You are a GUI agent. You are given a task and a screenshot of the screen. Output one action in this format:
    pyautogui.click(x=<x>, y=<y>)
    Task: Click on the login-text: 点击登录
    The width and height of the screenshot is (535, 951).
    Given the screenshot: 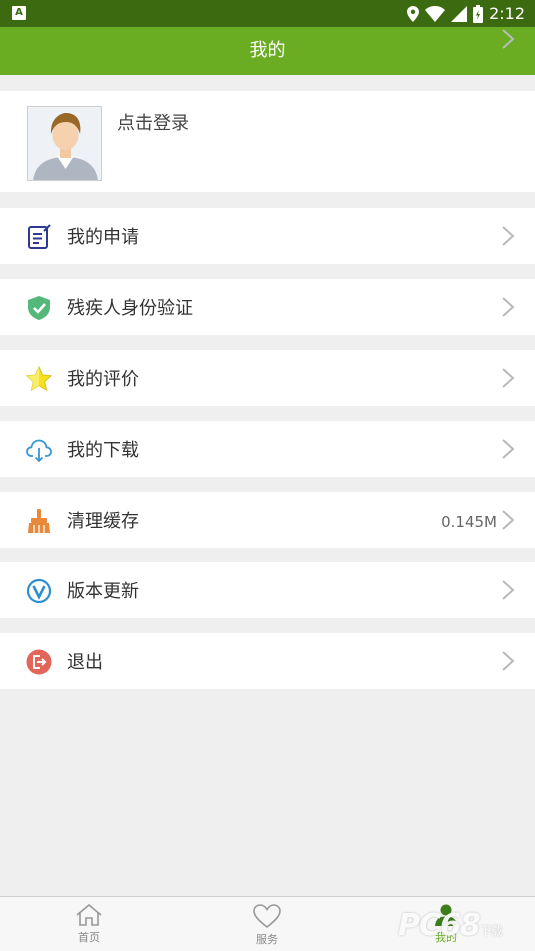 What is the action you would take?
    pyautogui.click(x=153, y=122)
    